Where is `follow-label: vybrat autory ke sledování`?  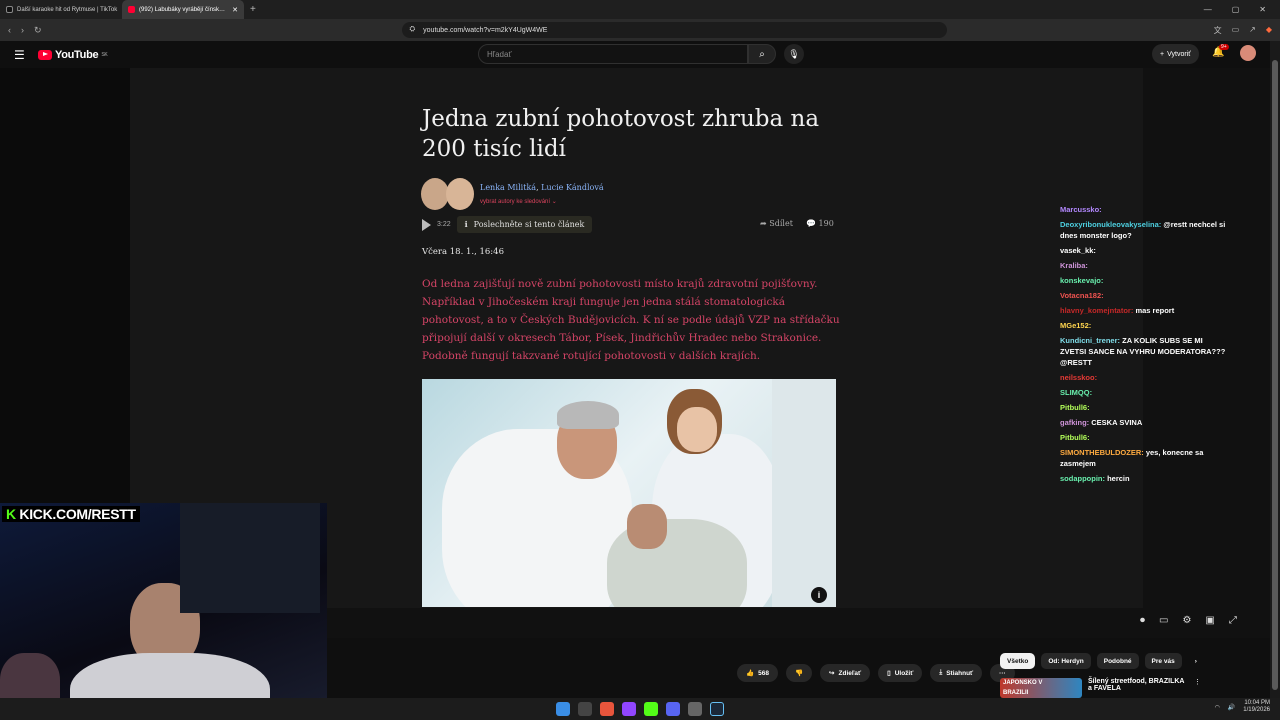
follow-label: vybrat autory ke sledování is located at coordinates (515, 202).